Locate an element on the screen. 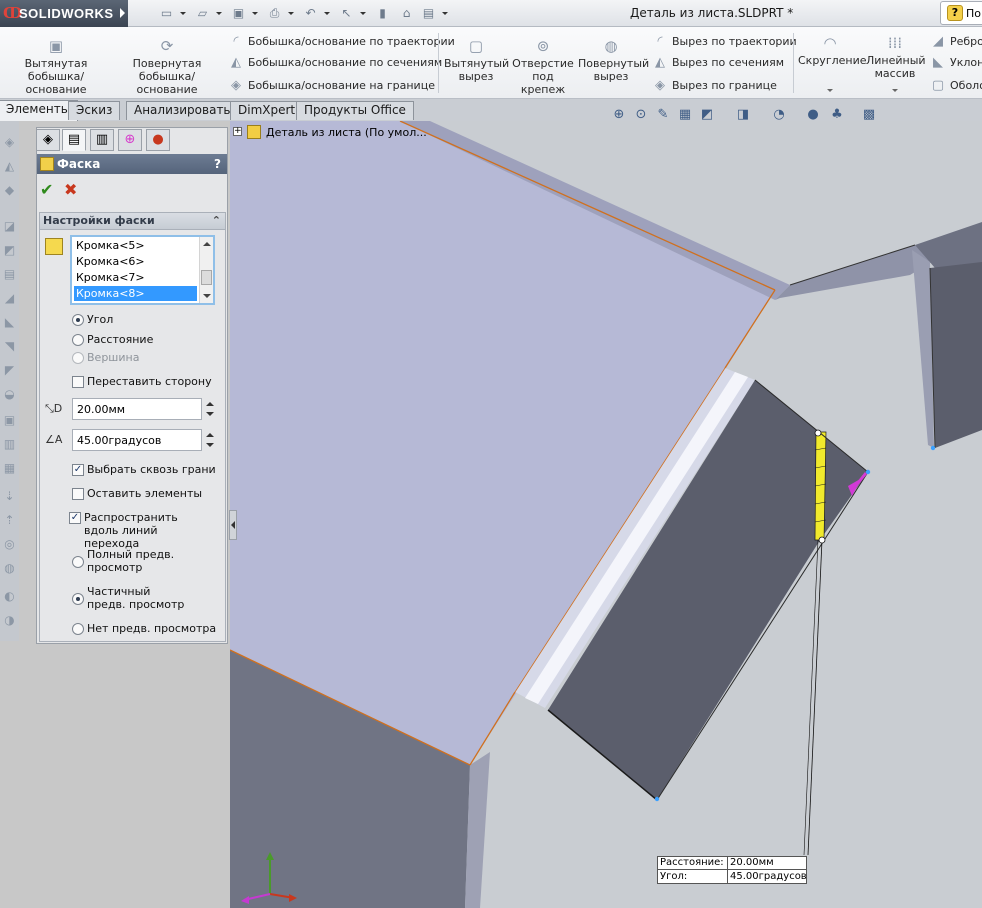 The width and height of the screenshot is (982, 908). new-dropdown-icon is located at coordinates (183, 13).